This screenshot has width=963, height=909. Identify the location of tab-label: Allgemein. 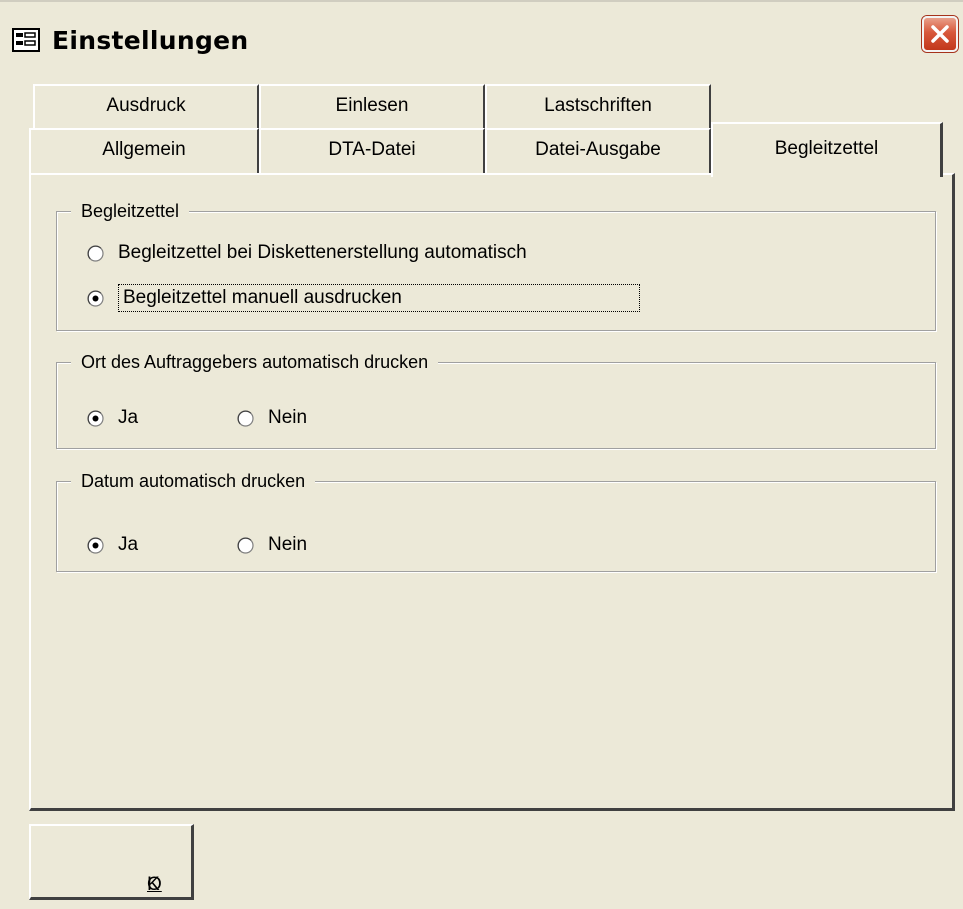
(144, 149).